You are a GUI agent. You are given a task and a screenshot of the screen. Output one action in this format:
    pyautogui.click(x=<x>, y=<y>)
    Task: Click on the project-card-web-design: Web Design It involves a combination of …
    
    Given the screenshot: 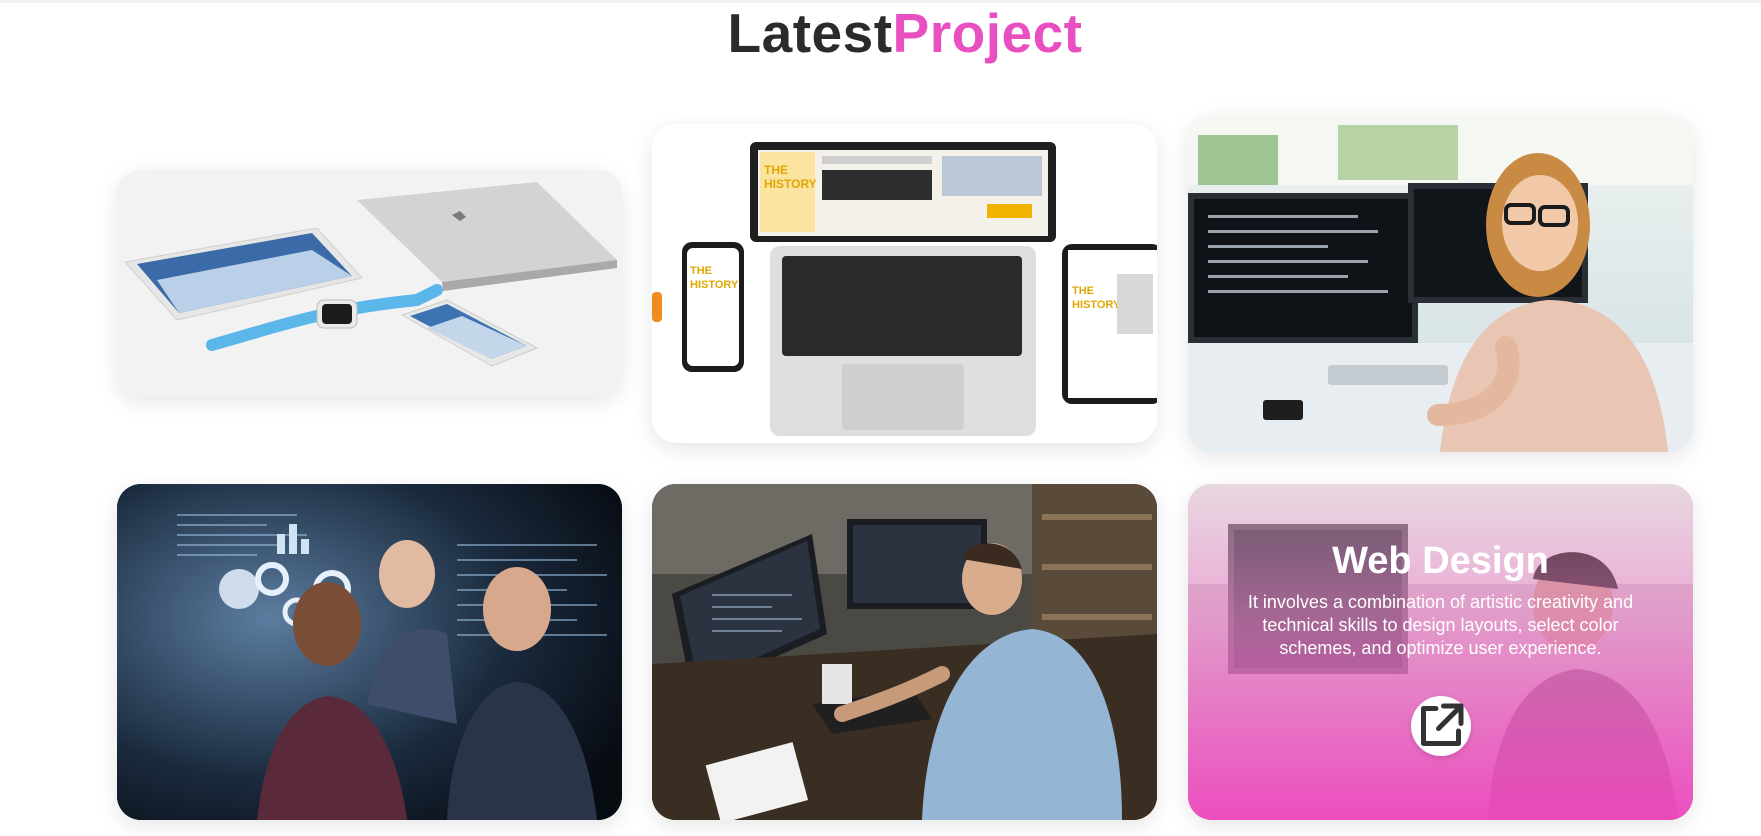 What is the action you would take?
    pyautogui.click(x=1440, y=652)
    